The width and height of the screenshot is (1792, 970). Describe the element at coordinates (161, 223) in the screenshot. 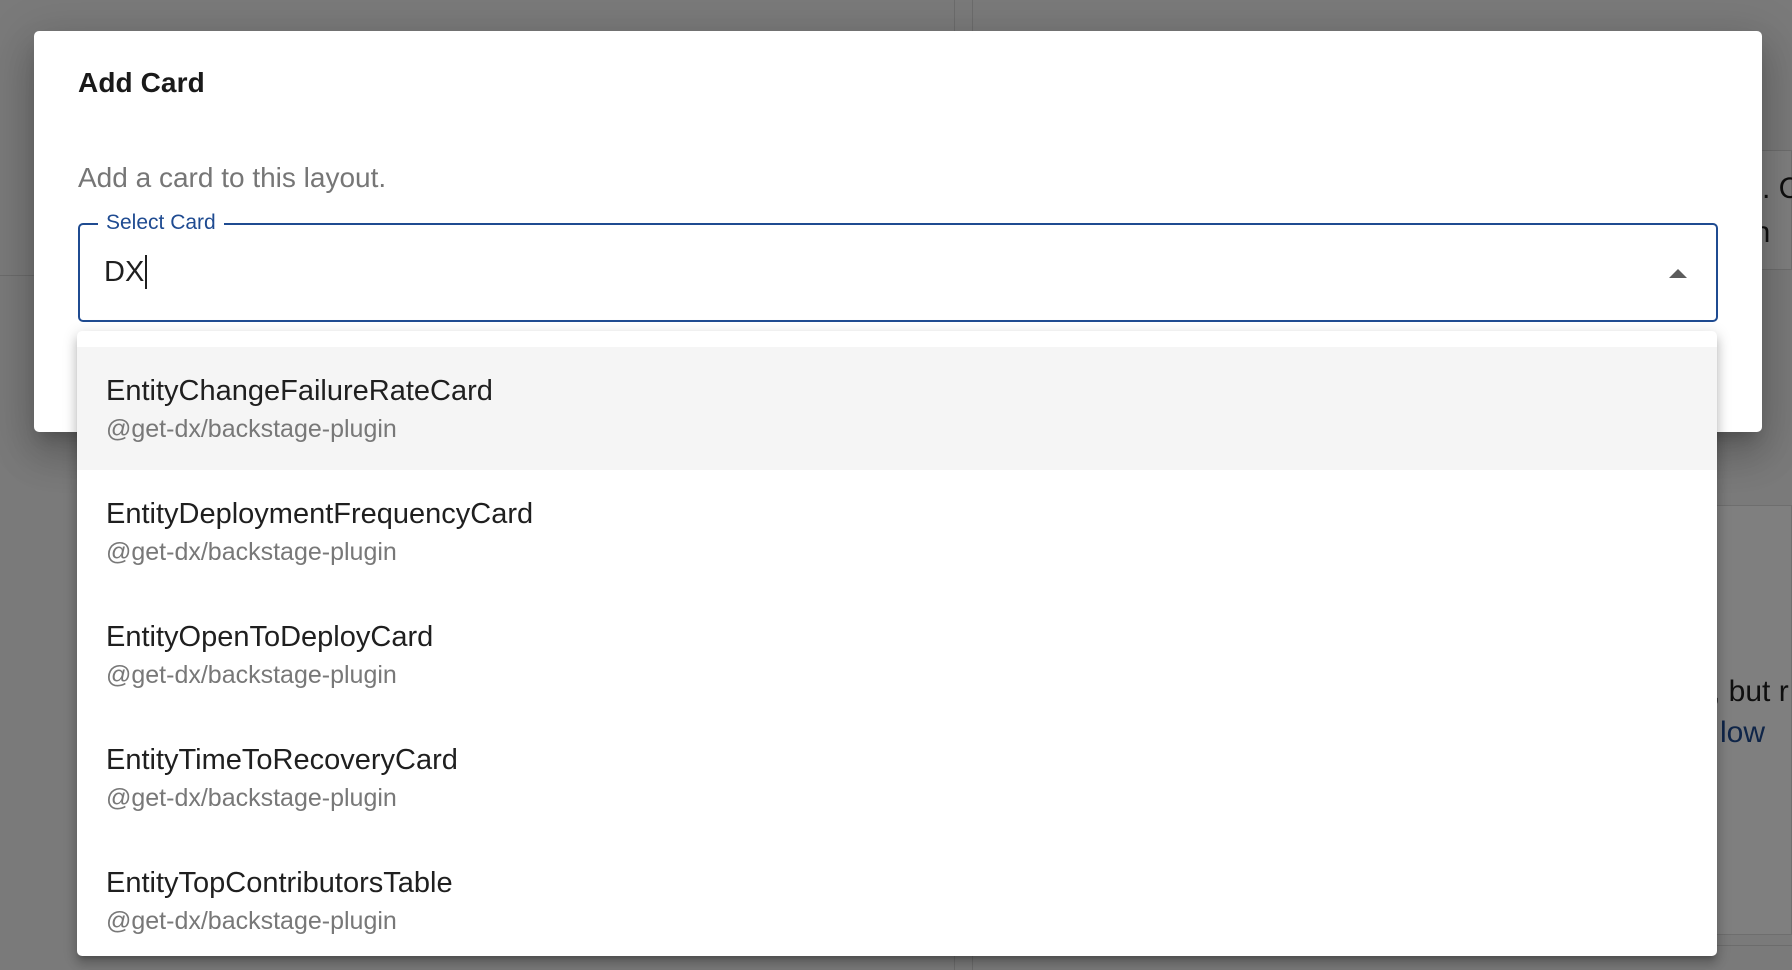

I see `select-card-label: Select Card` at that location.